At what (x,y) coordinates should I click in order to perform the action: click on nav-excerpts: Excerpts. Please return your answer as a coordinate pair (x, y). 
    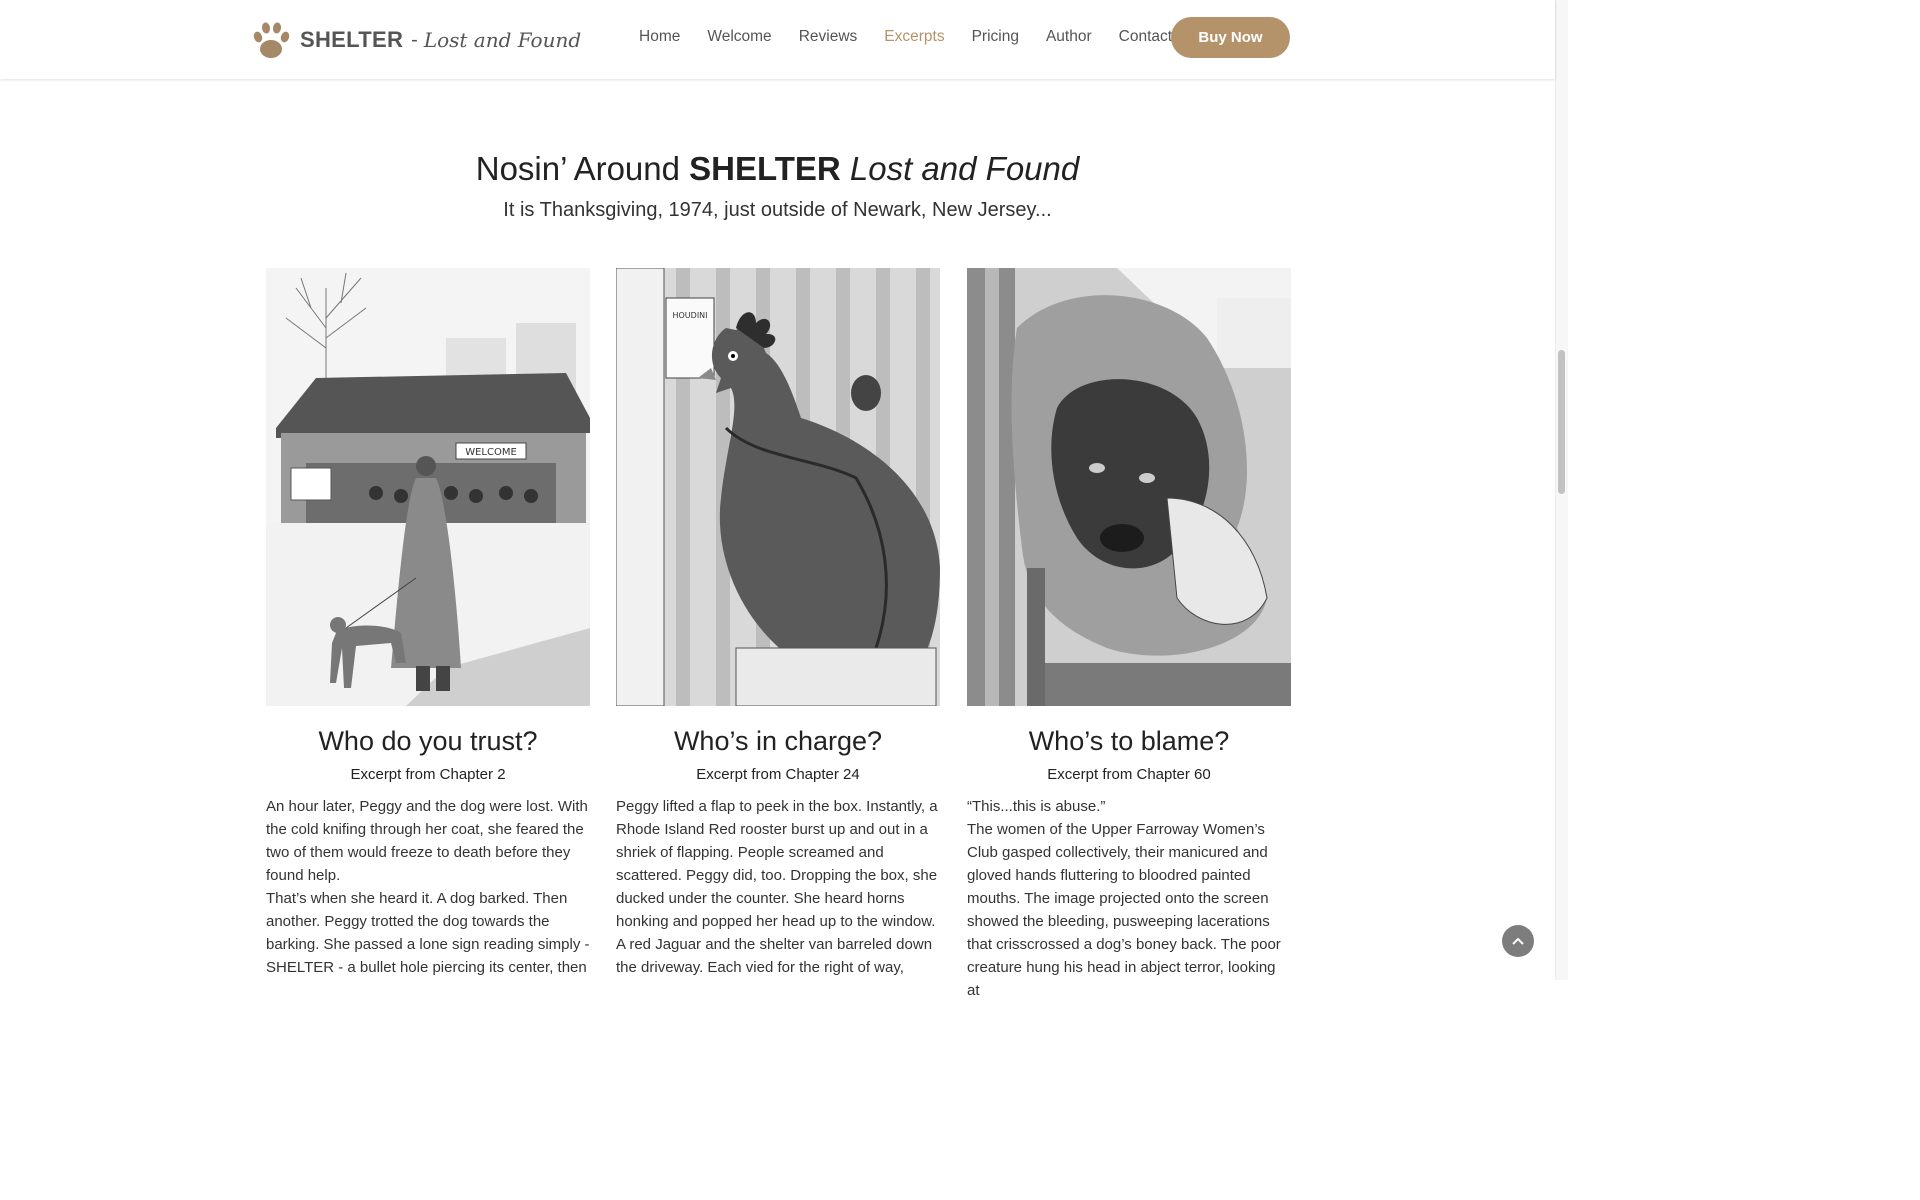
    Looking at the image, I should click on (914, 37).